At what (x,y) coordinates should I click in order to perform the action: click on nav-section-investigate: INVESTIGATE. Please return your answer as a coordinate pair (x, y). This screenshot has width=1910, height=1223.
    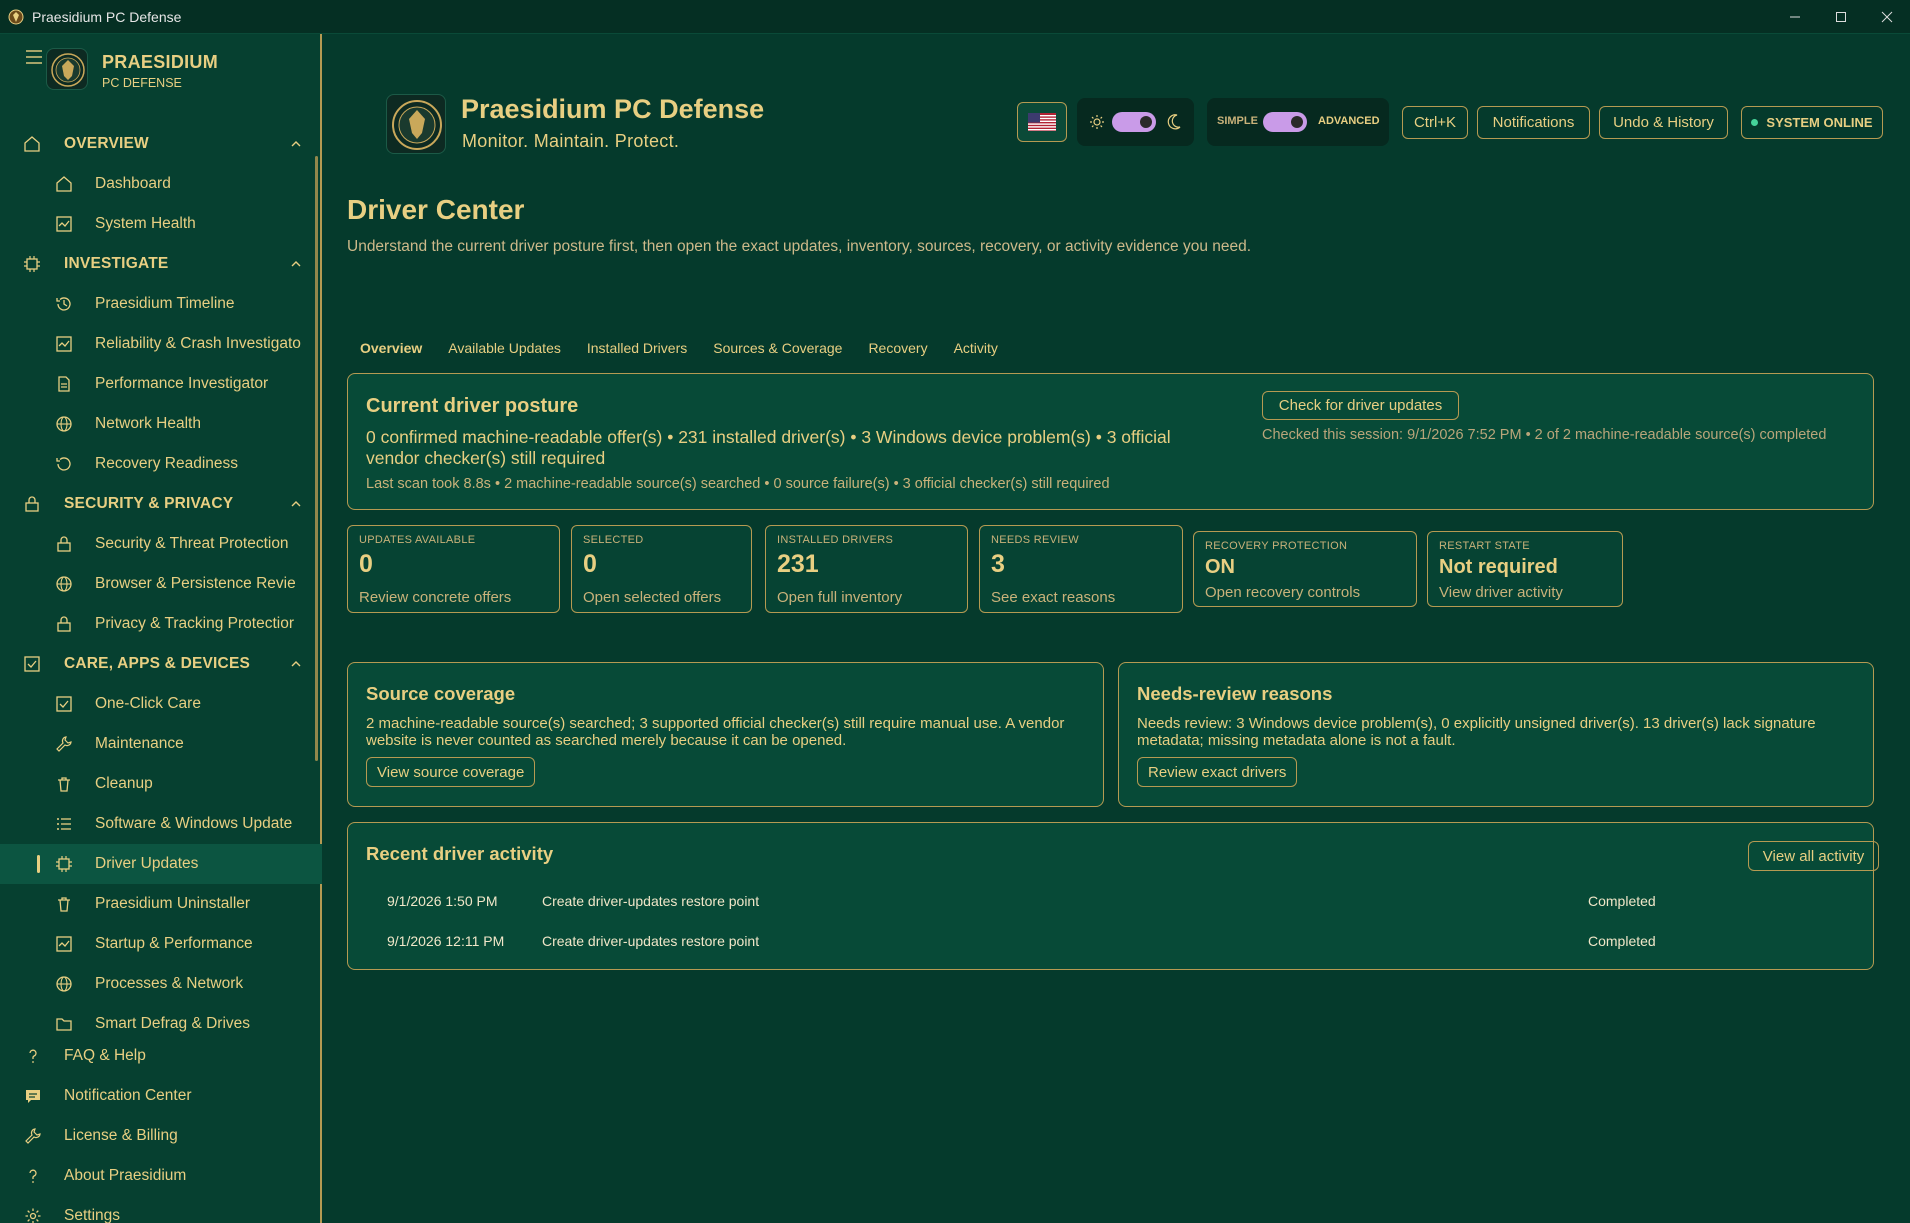
    Looking at the image, I should click on (161, 264).